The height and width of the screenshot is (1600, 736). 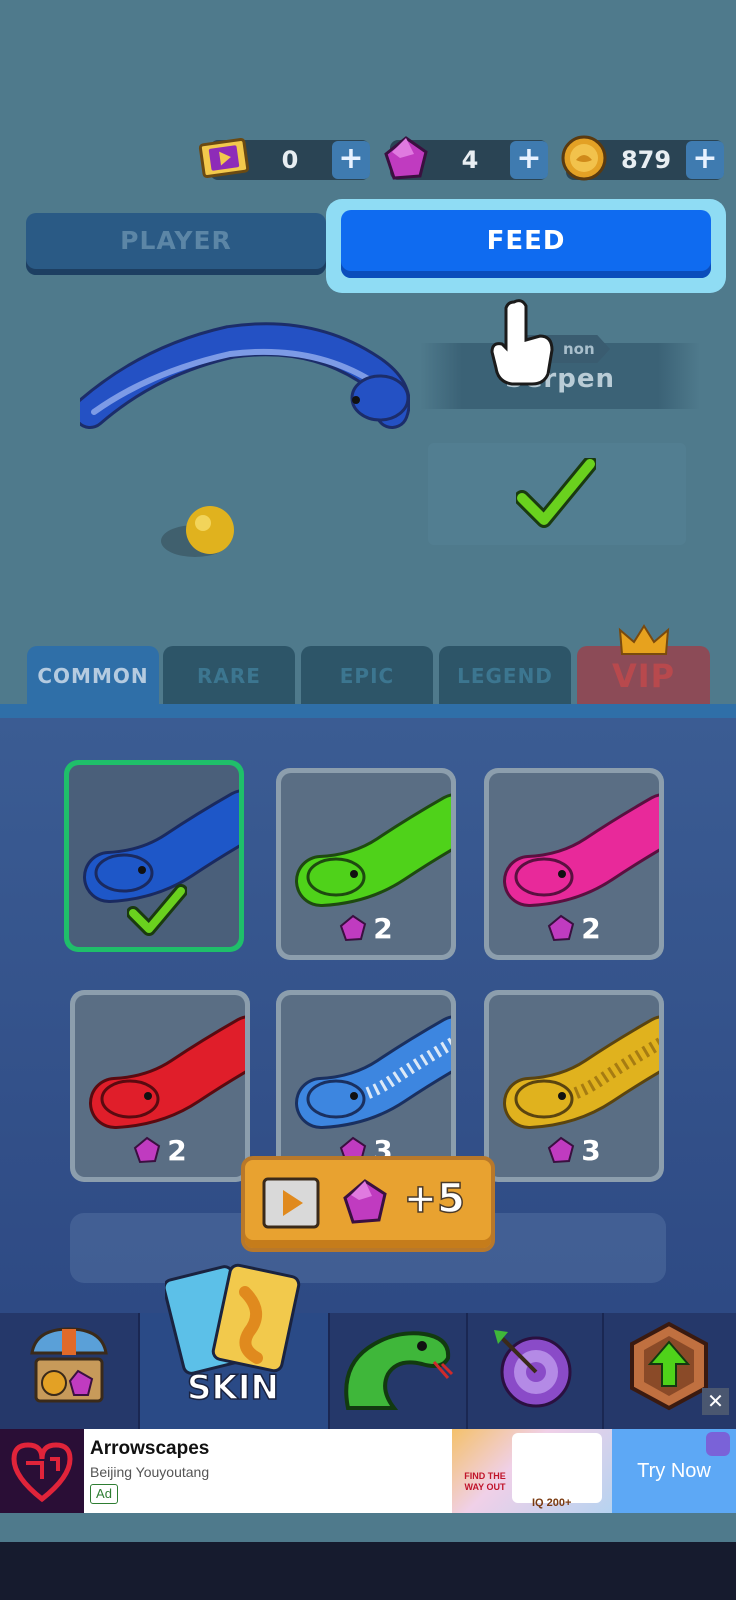 What do you see at coordinates (705, 160) in the screenshot?
I see `add-coins-button: +` at bounding box center [705, 160].